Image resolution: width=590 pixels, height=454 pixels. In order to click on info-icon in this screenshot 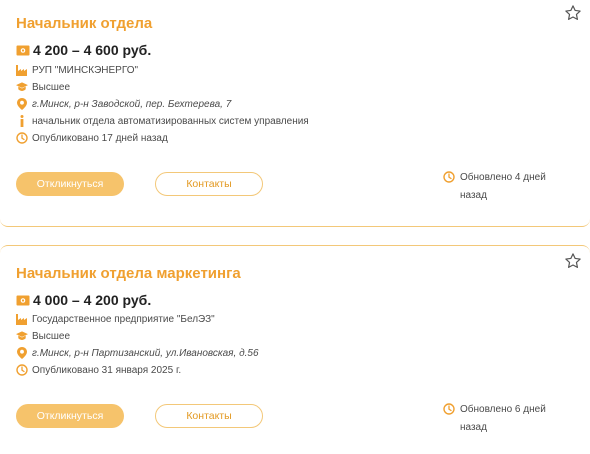, I will do `click(22, 121)`.